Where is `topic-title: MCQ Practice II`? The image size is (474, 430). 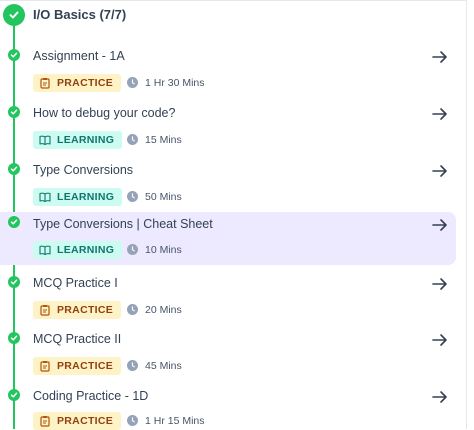
topic-title: MCQ Practice II is located at coordinates (77, 339).